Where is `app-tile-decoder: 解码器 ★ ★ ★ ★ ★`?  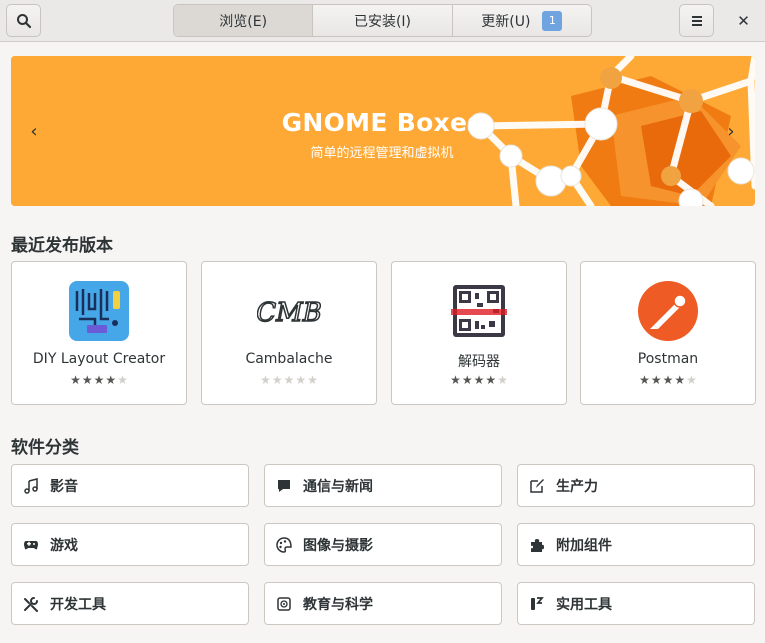 app-tile-decoder: 解码器 ★ ★ ★ ★ ★ is located at coordinates (479, 333).